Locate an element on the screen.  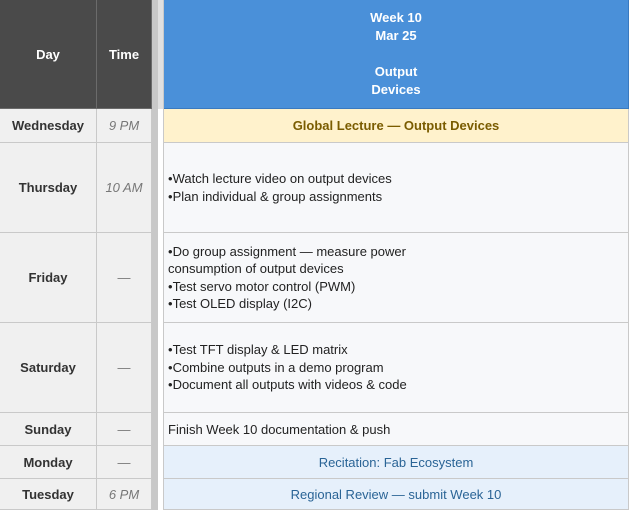
recitation-cell: Recitation: Fab Ecosystem is located at coordinates (396, 462).